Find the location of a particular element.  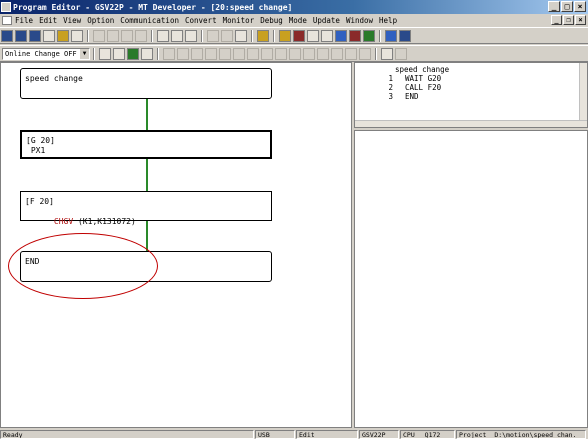

key-icon is located at coordinates (63, 35).